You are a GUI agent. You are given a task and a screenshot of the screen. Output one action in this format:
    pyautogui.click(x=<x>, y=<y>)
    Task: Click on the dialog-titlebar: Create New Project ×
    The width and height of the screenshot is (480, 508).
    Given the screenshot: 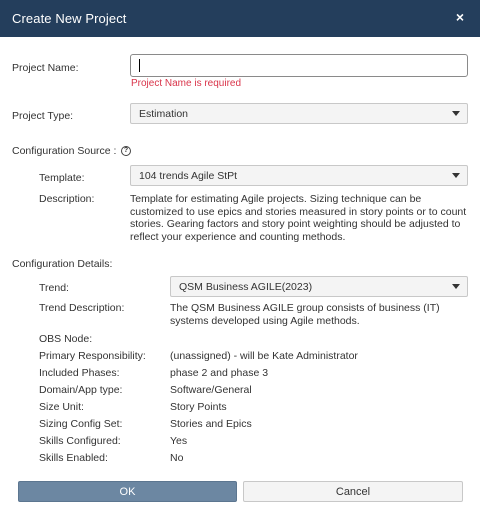 What is the action you would take?
    pyautogui.click(x=240, y=18)
    